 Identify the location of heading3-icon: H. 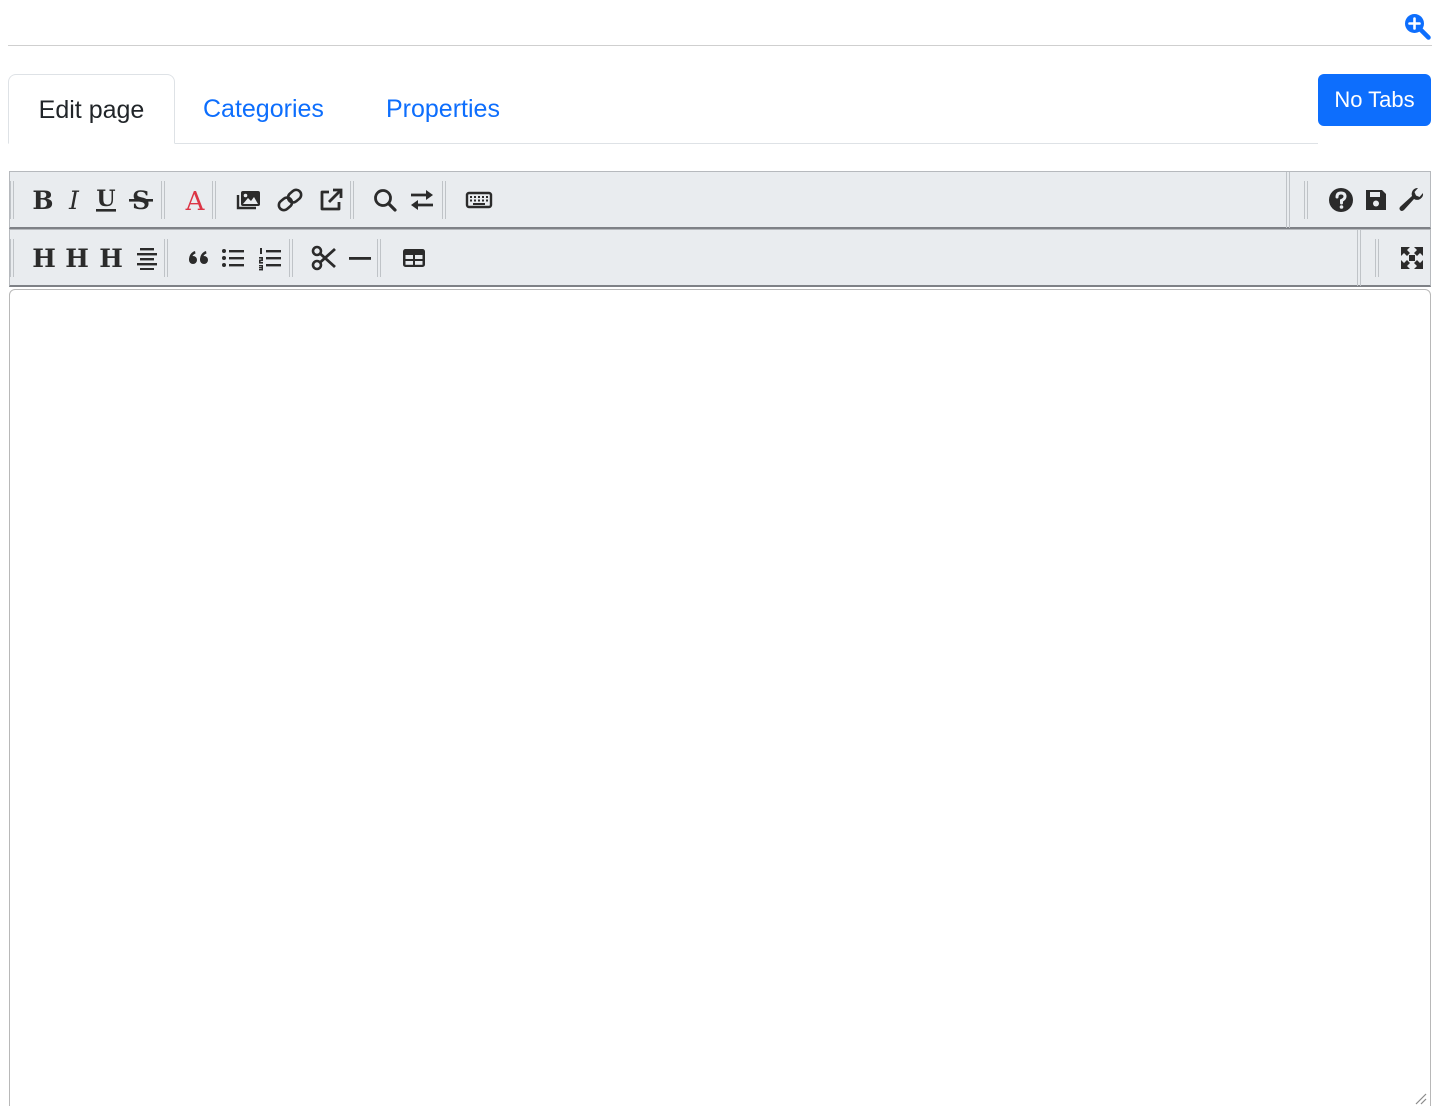
(111, 258).